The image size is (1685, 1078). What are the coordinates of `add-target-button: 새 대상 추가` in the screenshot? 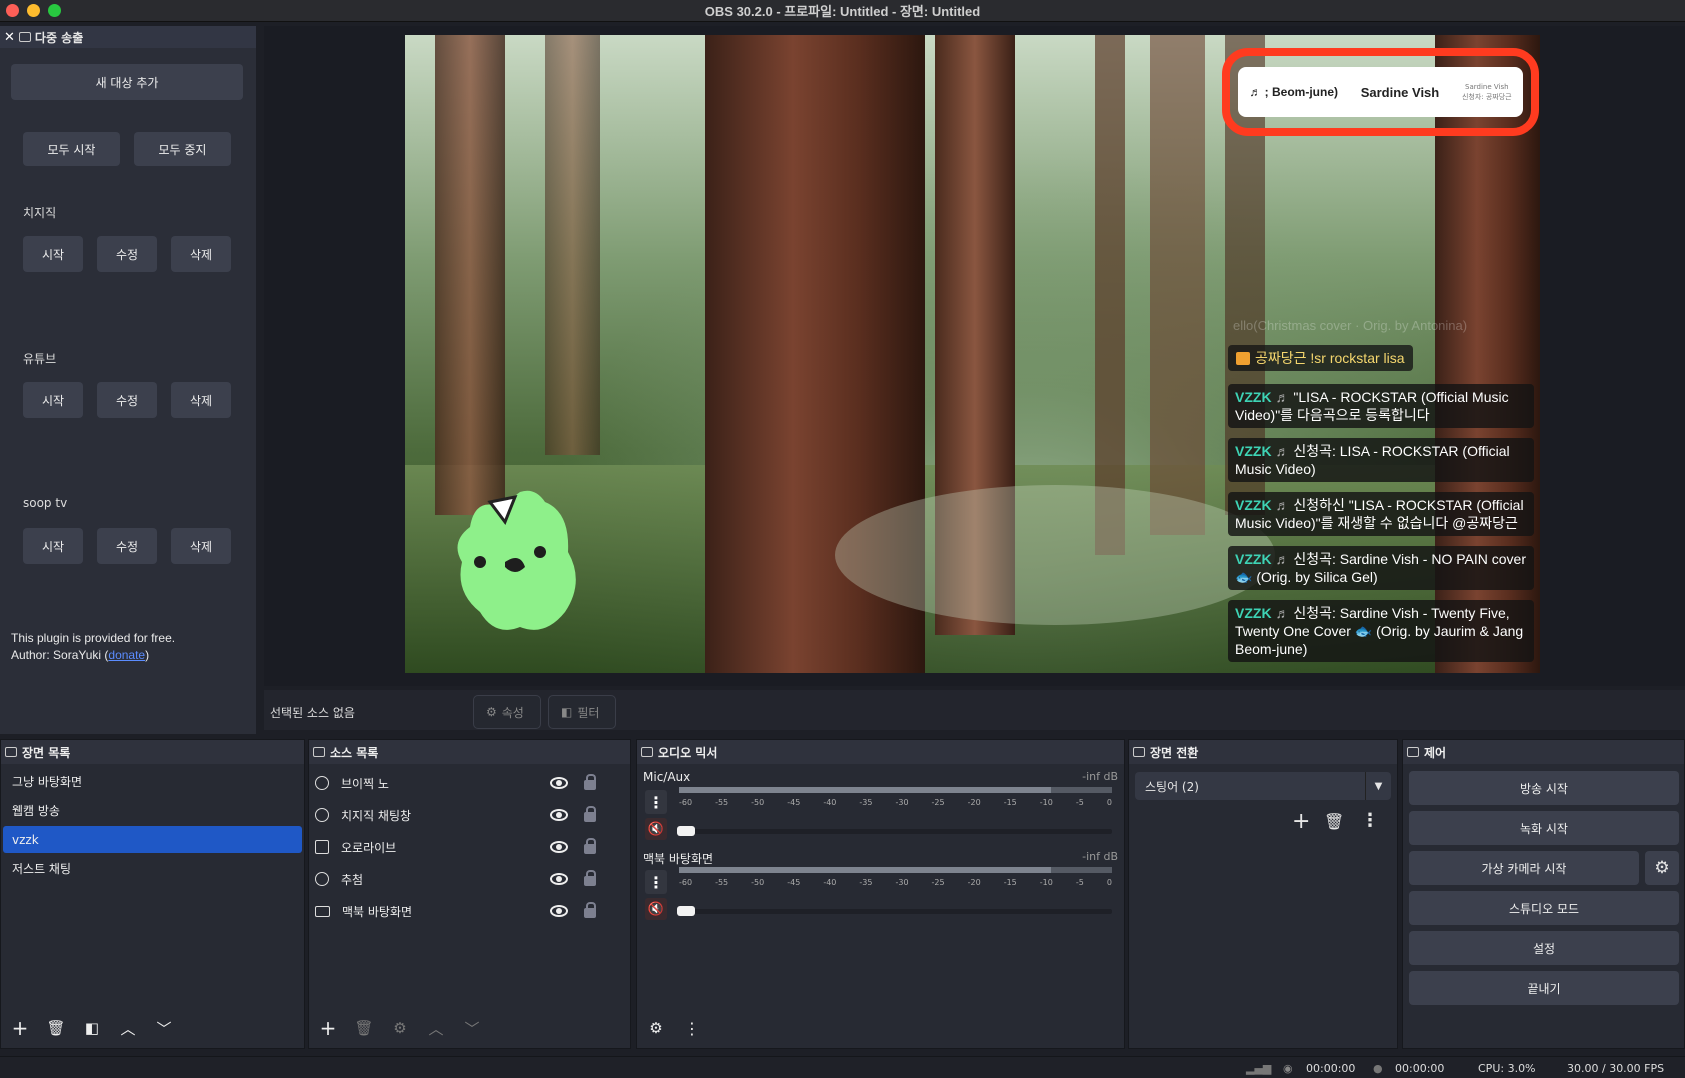 It's located at (127, 82).